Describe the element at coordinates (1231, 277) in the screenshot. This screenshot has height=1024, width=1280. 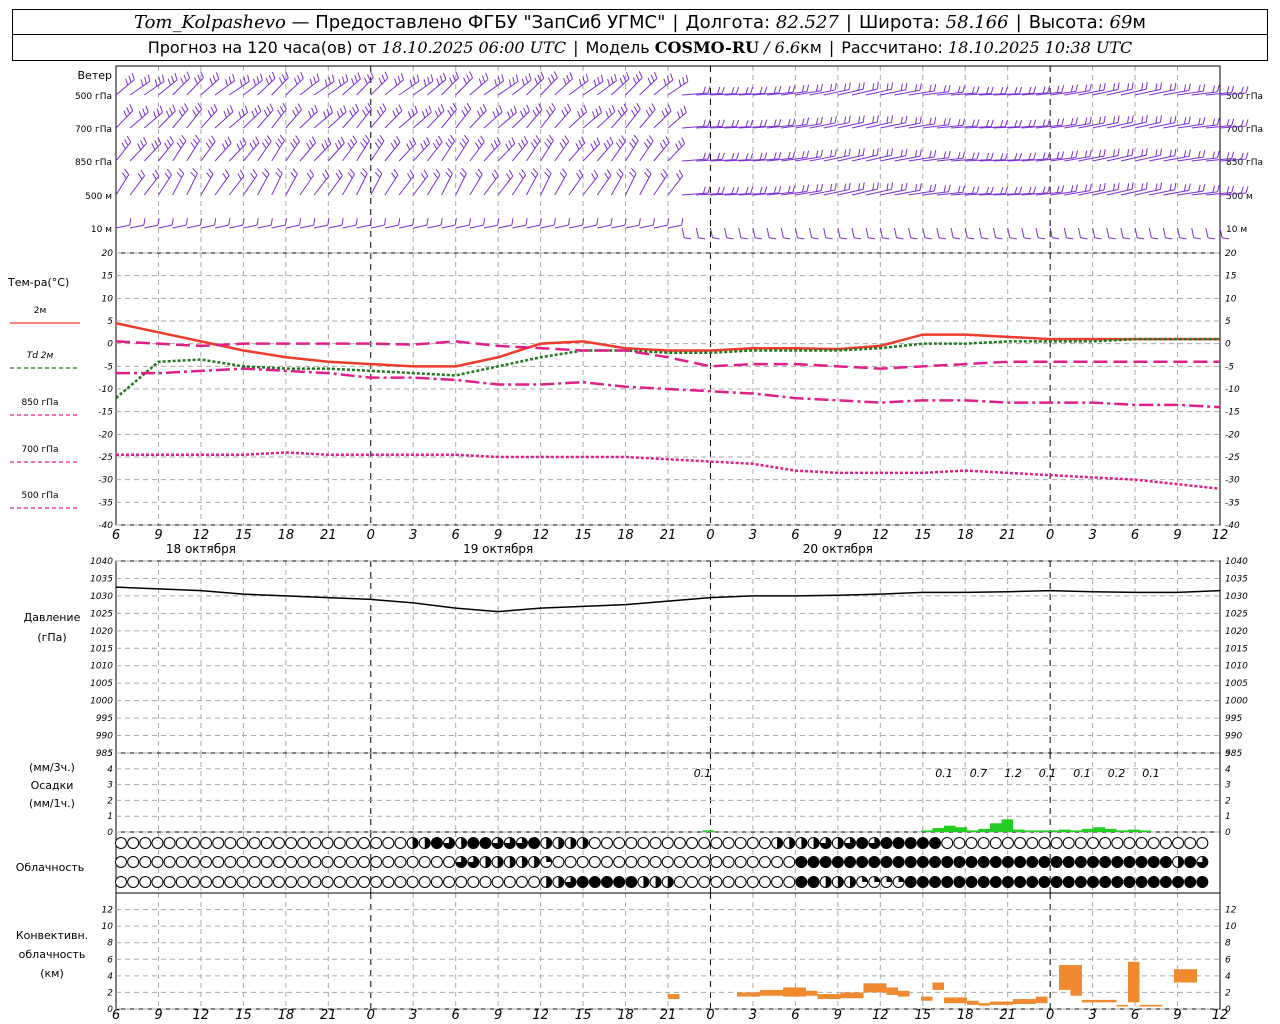
I see `ytick-right: 15` at that location.